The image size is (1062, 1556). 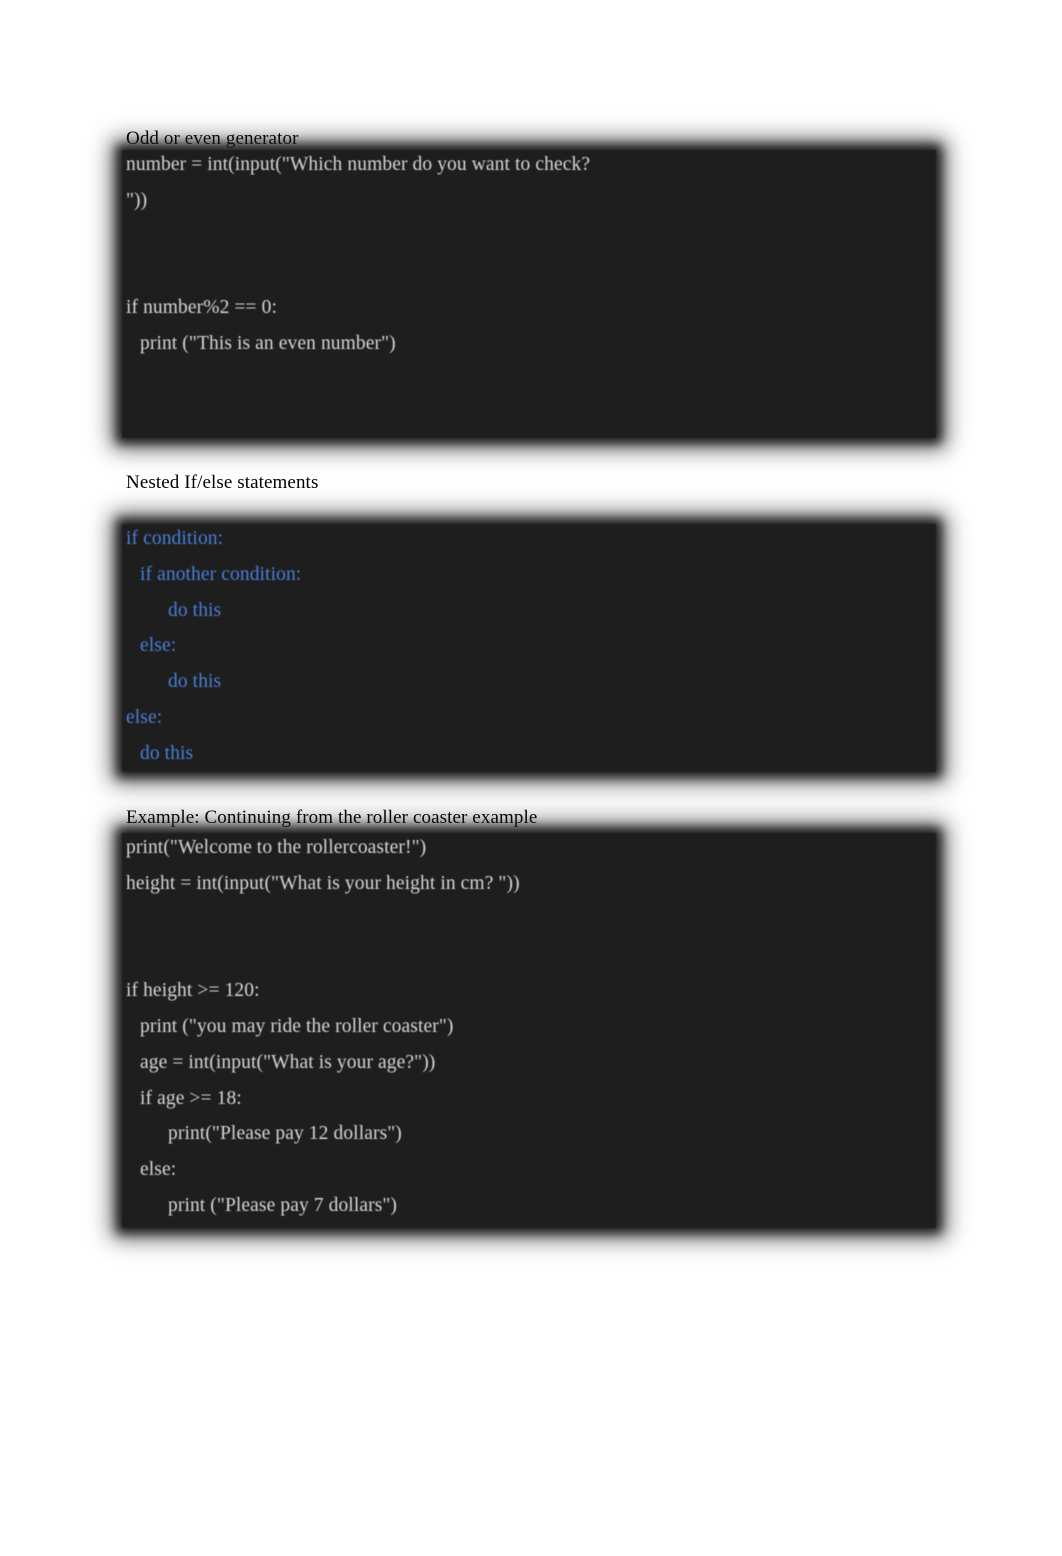 I want to click on code-line: print ("This is an even number"), so click(x=268, y=343).